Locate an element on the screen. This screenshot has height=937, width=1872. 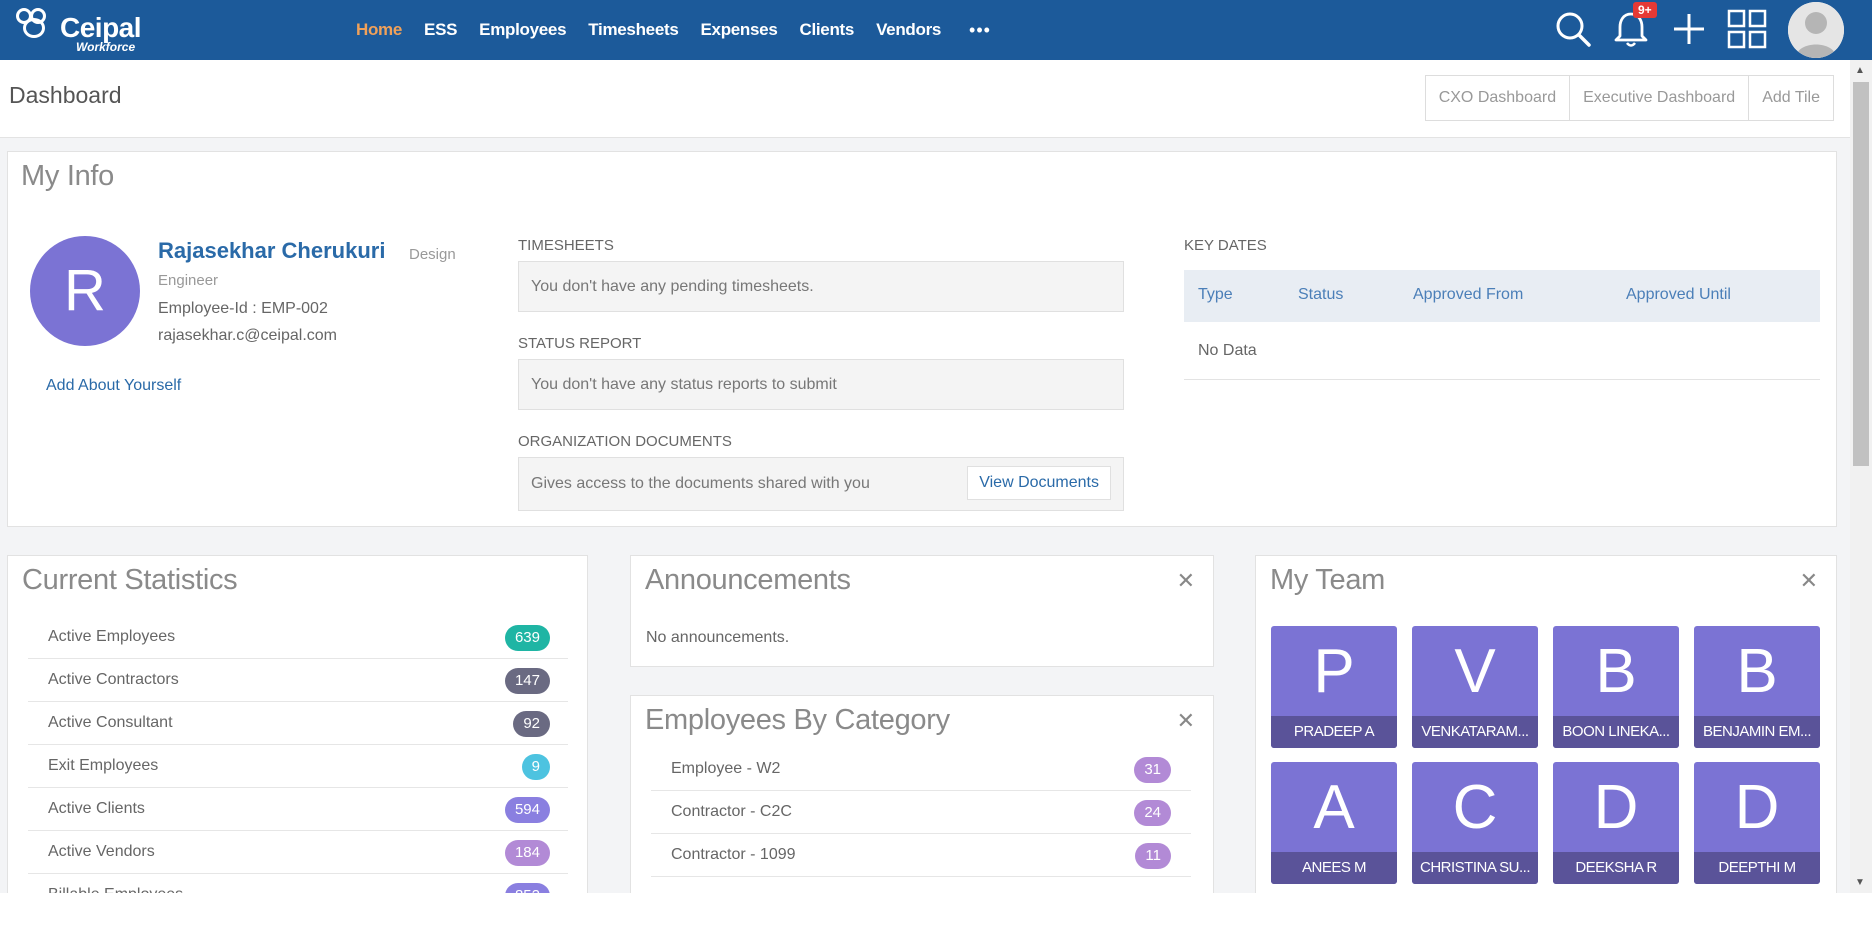
user-silhouette-icon is located at coordinates (1816, 30).